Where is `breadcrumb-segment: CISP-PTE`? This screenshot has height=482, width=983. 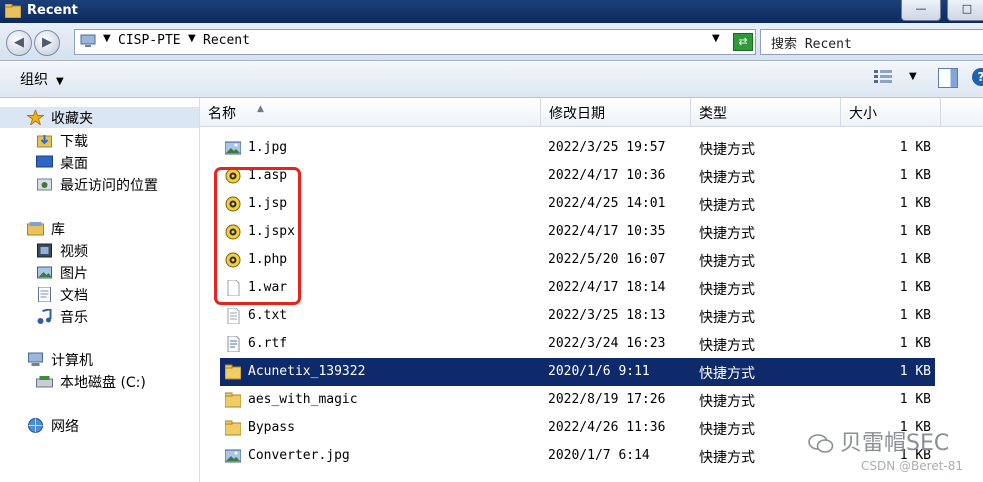
breadcrumb-segment: CISP-PTE is located at coordinates (149, 40).